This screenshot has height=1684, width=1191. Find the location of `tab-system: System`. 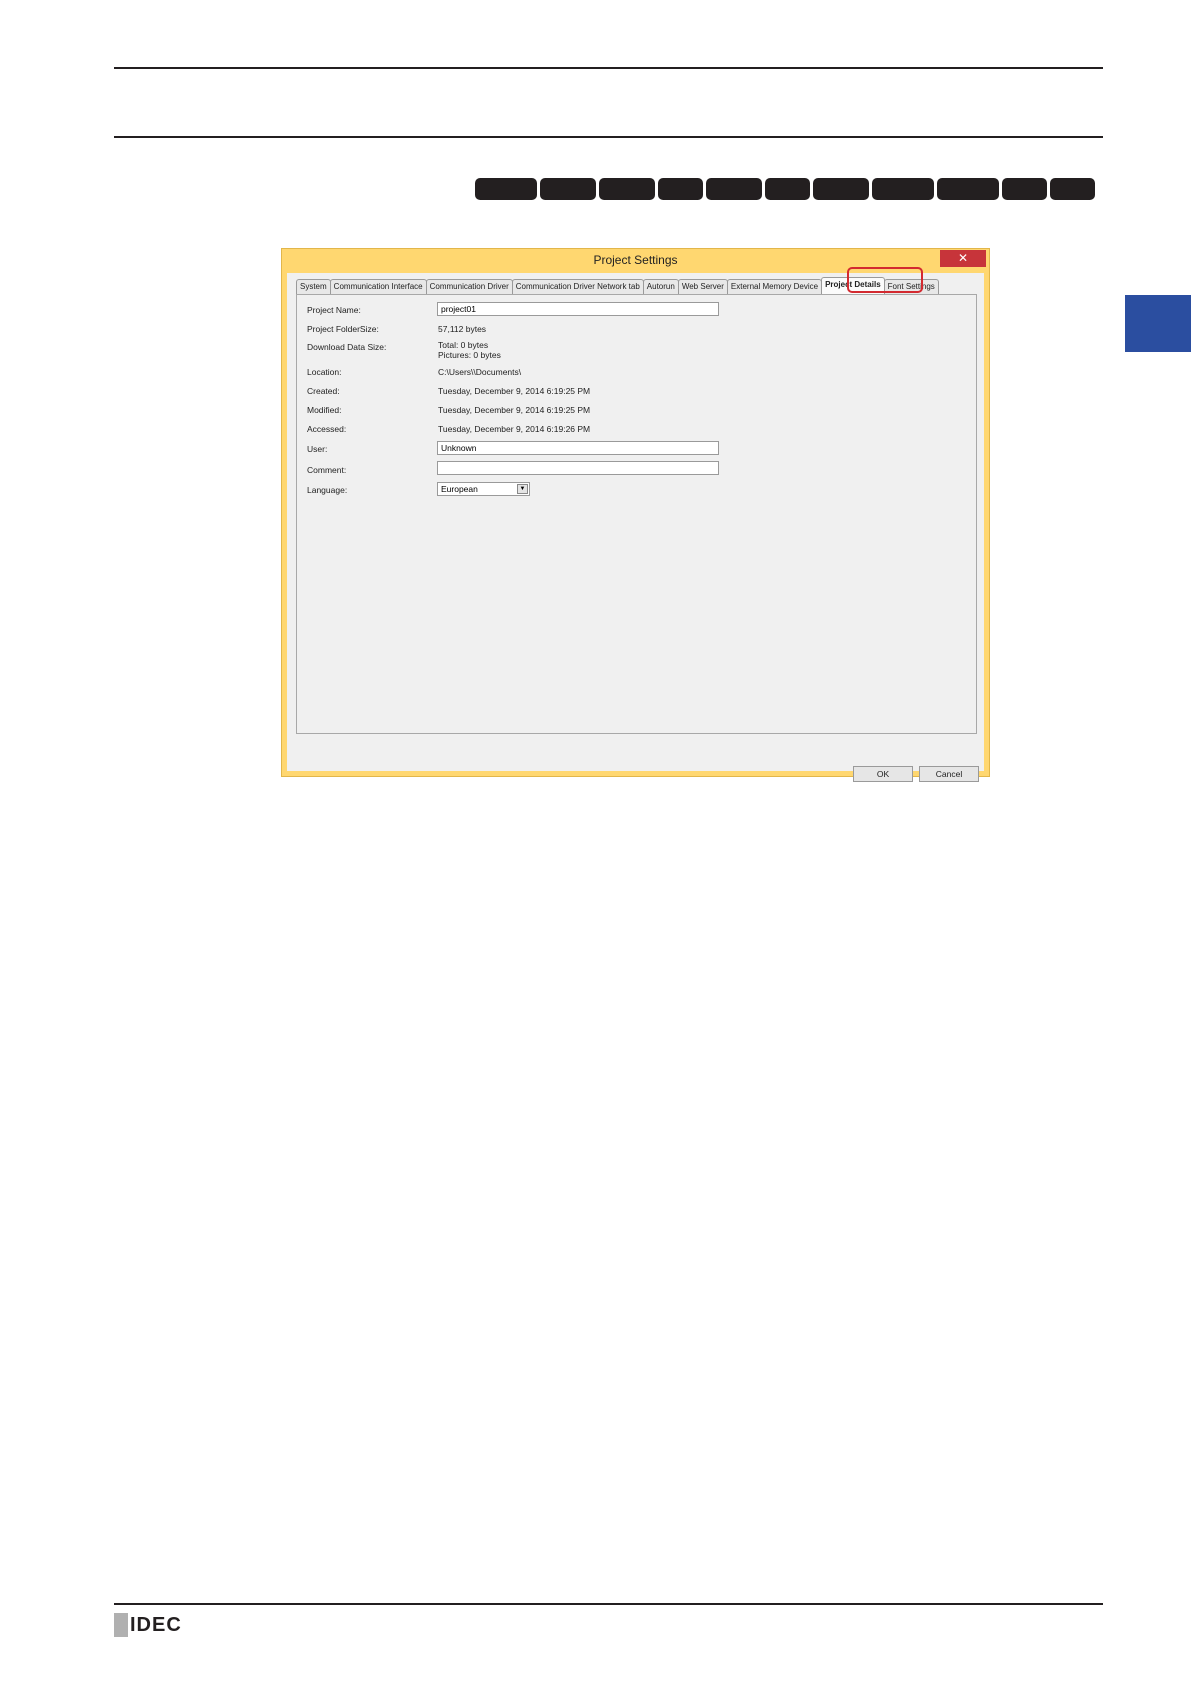

tab-system: System is located at coordinates (313, 286).